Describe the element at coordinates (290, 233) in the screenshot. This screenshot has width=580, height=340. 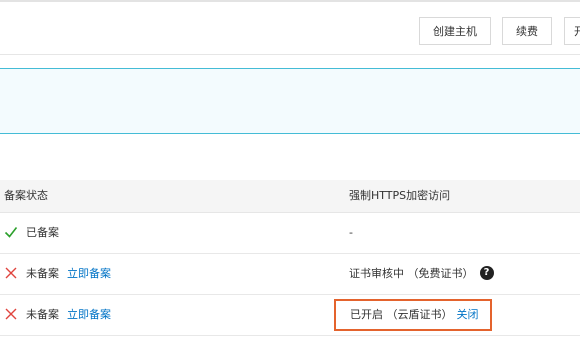
I see `table-row: 已备案 -` at that location.